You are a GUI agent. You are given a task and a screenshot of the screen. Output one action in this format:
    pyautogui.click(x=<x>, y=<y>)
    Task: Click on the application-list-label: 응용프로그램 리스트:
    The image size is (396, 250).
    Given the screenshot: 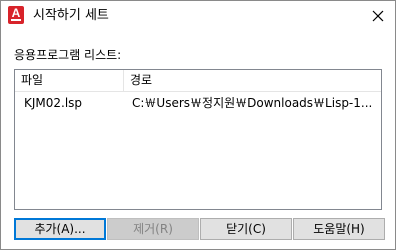 What is the action you would take?
    pyautogui.click(x=68, y=55)
    